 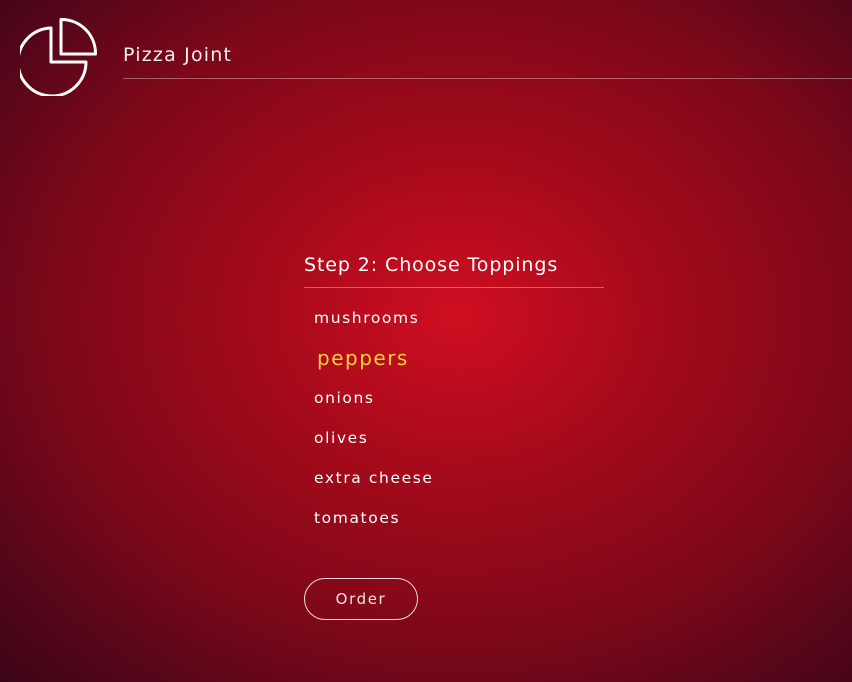 What do you see at coordinates (431, 265) in the screenshot?
I see `step-title: Step 2: Choose Toppings` at bounding box center [431, 265].